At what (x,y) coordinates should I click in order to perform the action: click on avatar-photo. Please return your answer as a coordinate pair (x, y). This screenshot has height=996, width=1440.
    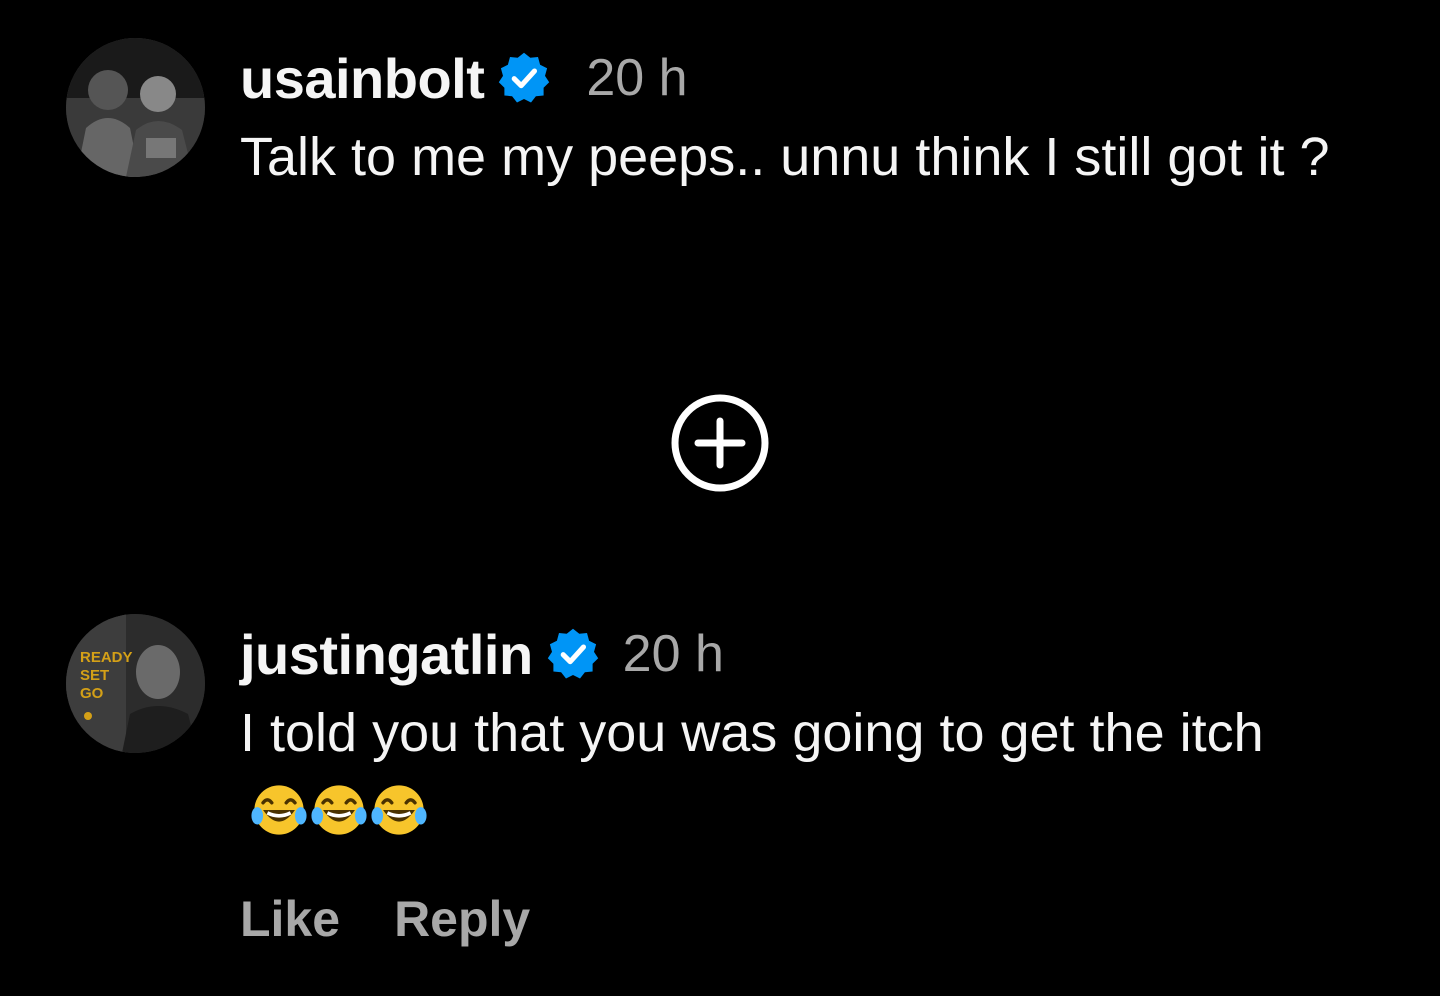
    Looking at the image, I should click on (135, 107).